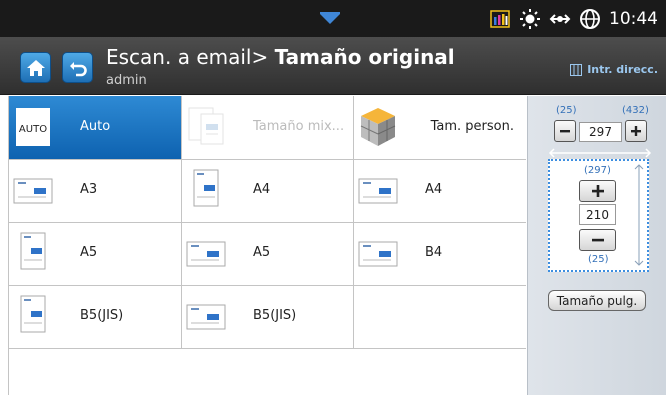 The image size is (666, 395). What do you see at coordinates (206, 126) in the screenshot?
I see `mixed-size-icon` at bounding box center [206, 126].